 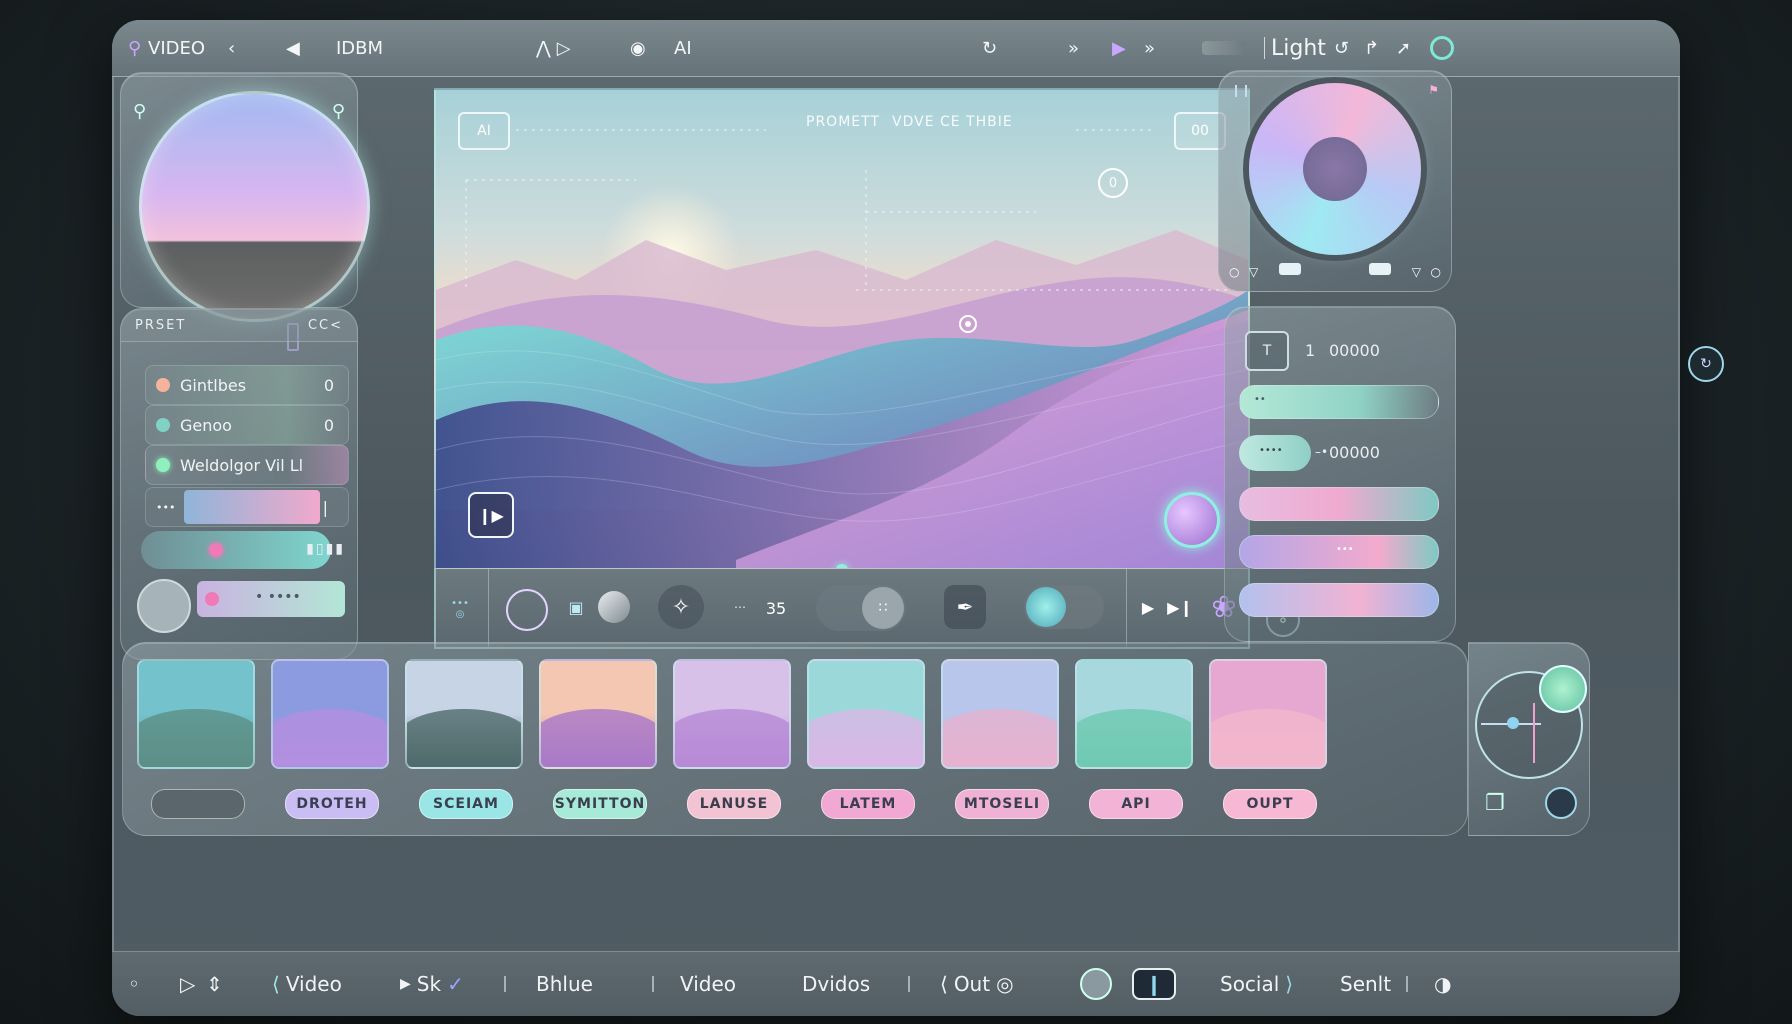 I want to click on playback-controls: ••• ◎ ▣ ✧ ⋯ 35 ∷ ✒ ▶ ▶❙, so click(x=867, y=608).